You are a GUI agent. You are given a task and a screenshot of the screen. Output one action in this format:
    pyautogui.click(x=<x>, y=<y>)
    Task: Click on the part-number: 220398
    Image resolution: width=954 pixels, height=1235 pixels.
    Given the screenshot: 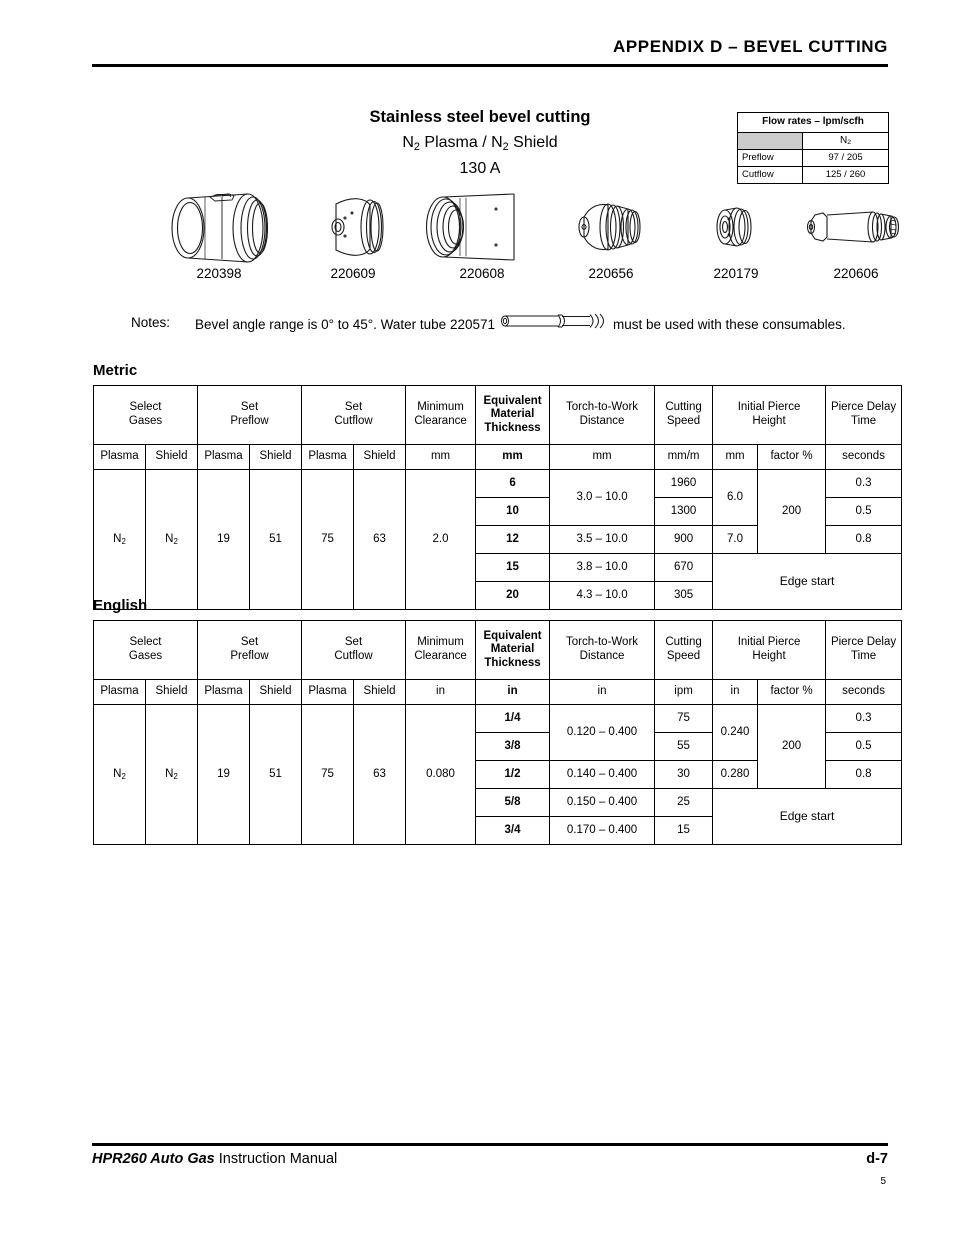 What is the action you would take?
    pyautogui.click(x=219, y=273)
    